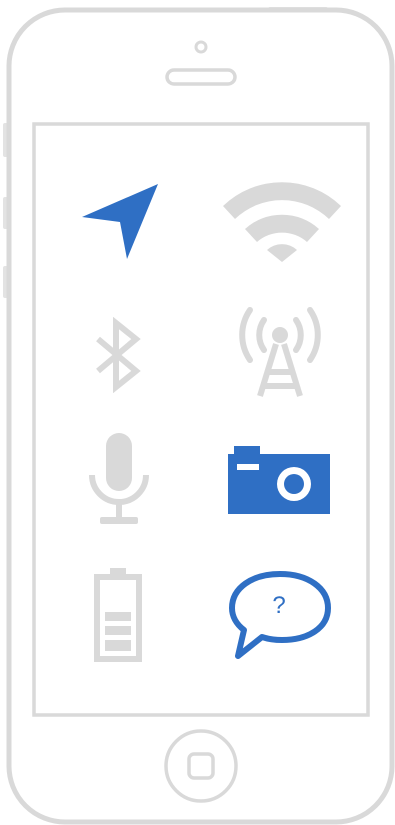  What do you see at coordinates (120, 223) in the screenshot?
I see `location-arrow-icon` at bounding box center [120, 223].